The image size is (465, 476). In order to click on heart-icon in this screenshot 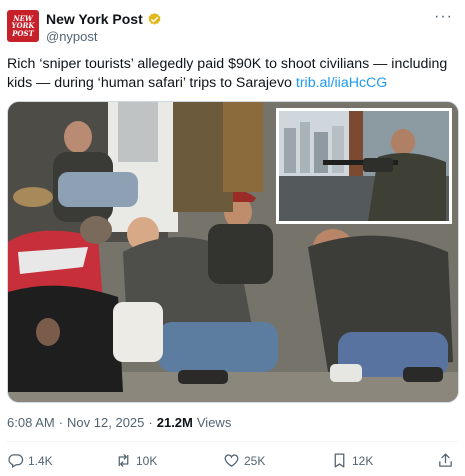, I will do `click(231, 460)`.